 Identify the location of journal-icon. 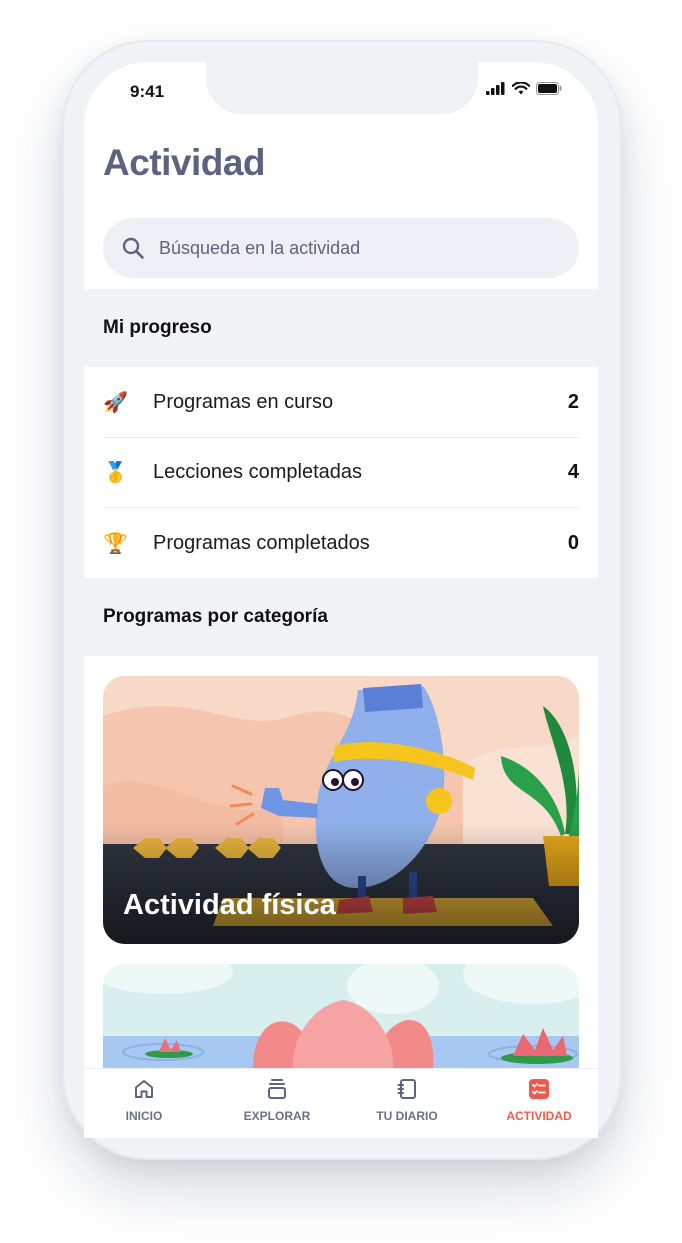
(406, 1089).